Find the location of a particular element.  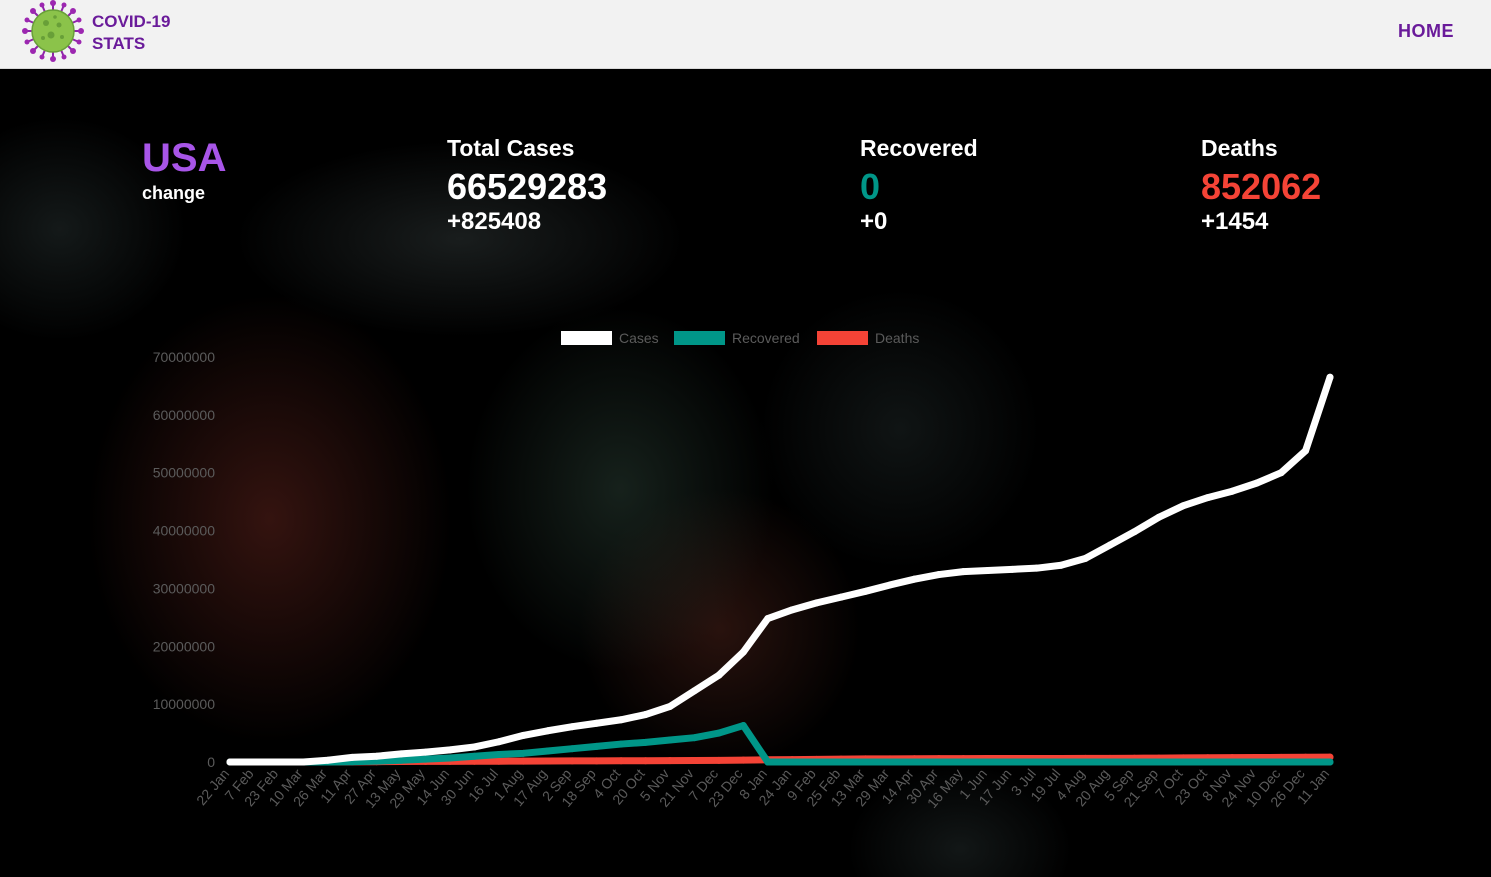

legend-swatch-recovered is located at coordinates (699, 338).